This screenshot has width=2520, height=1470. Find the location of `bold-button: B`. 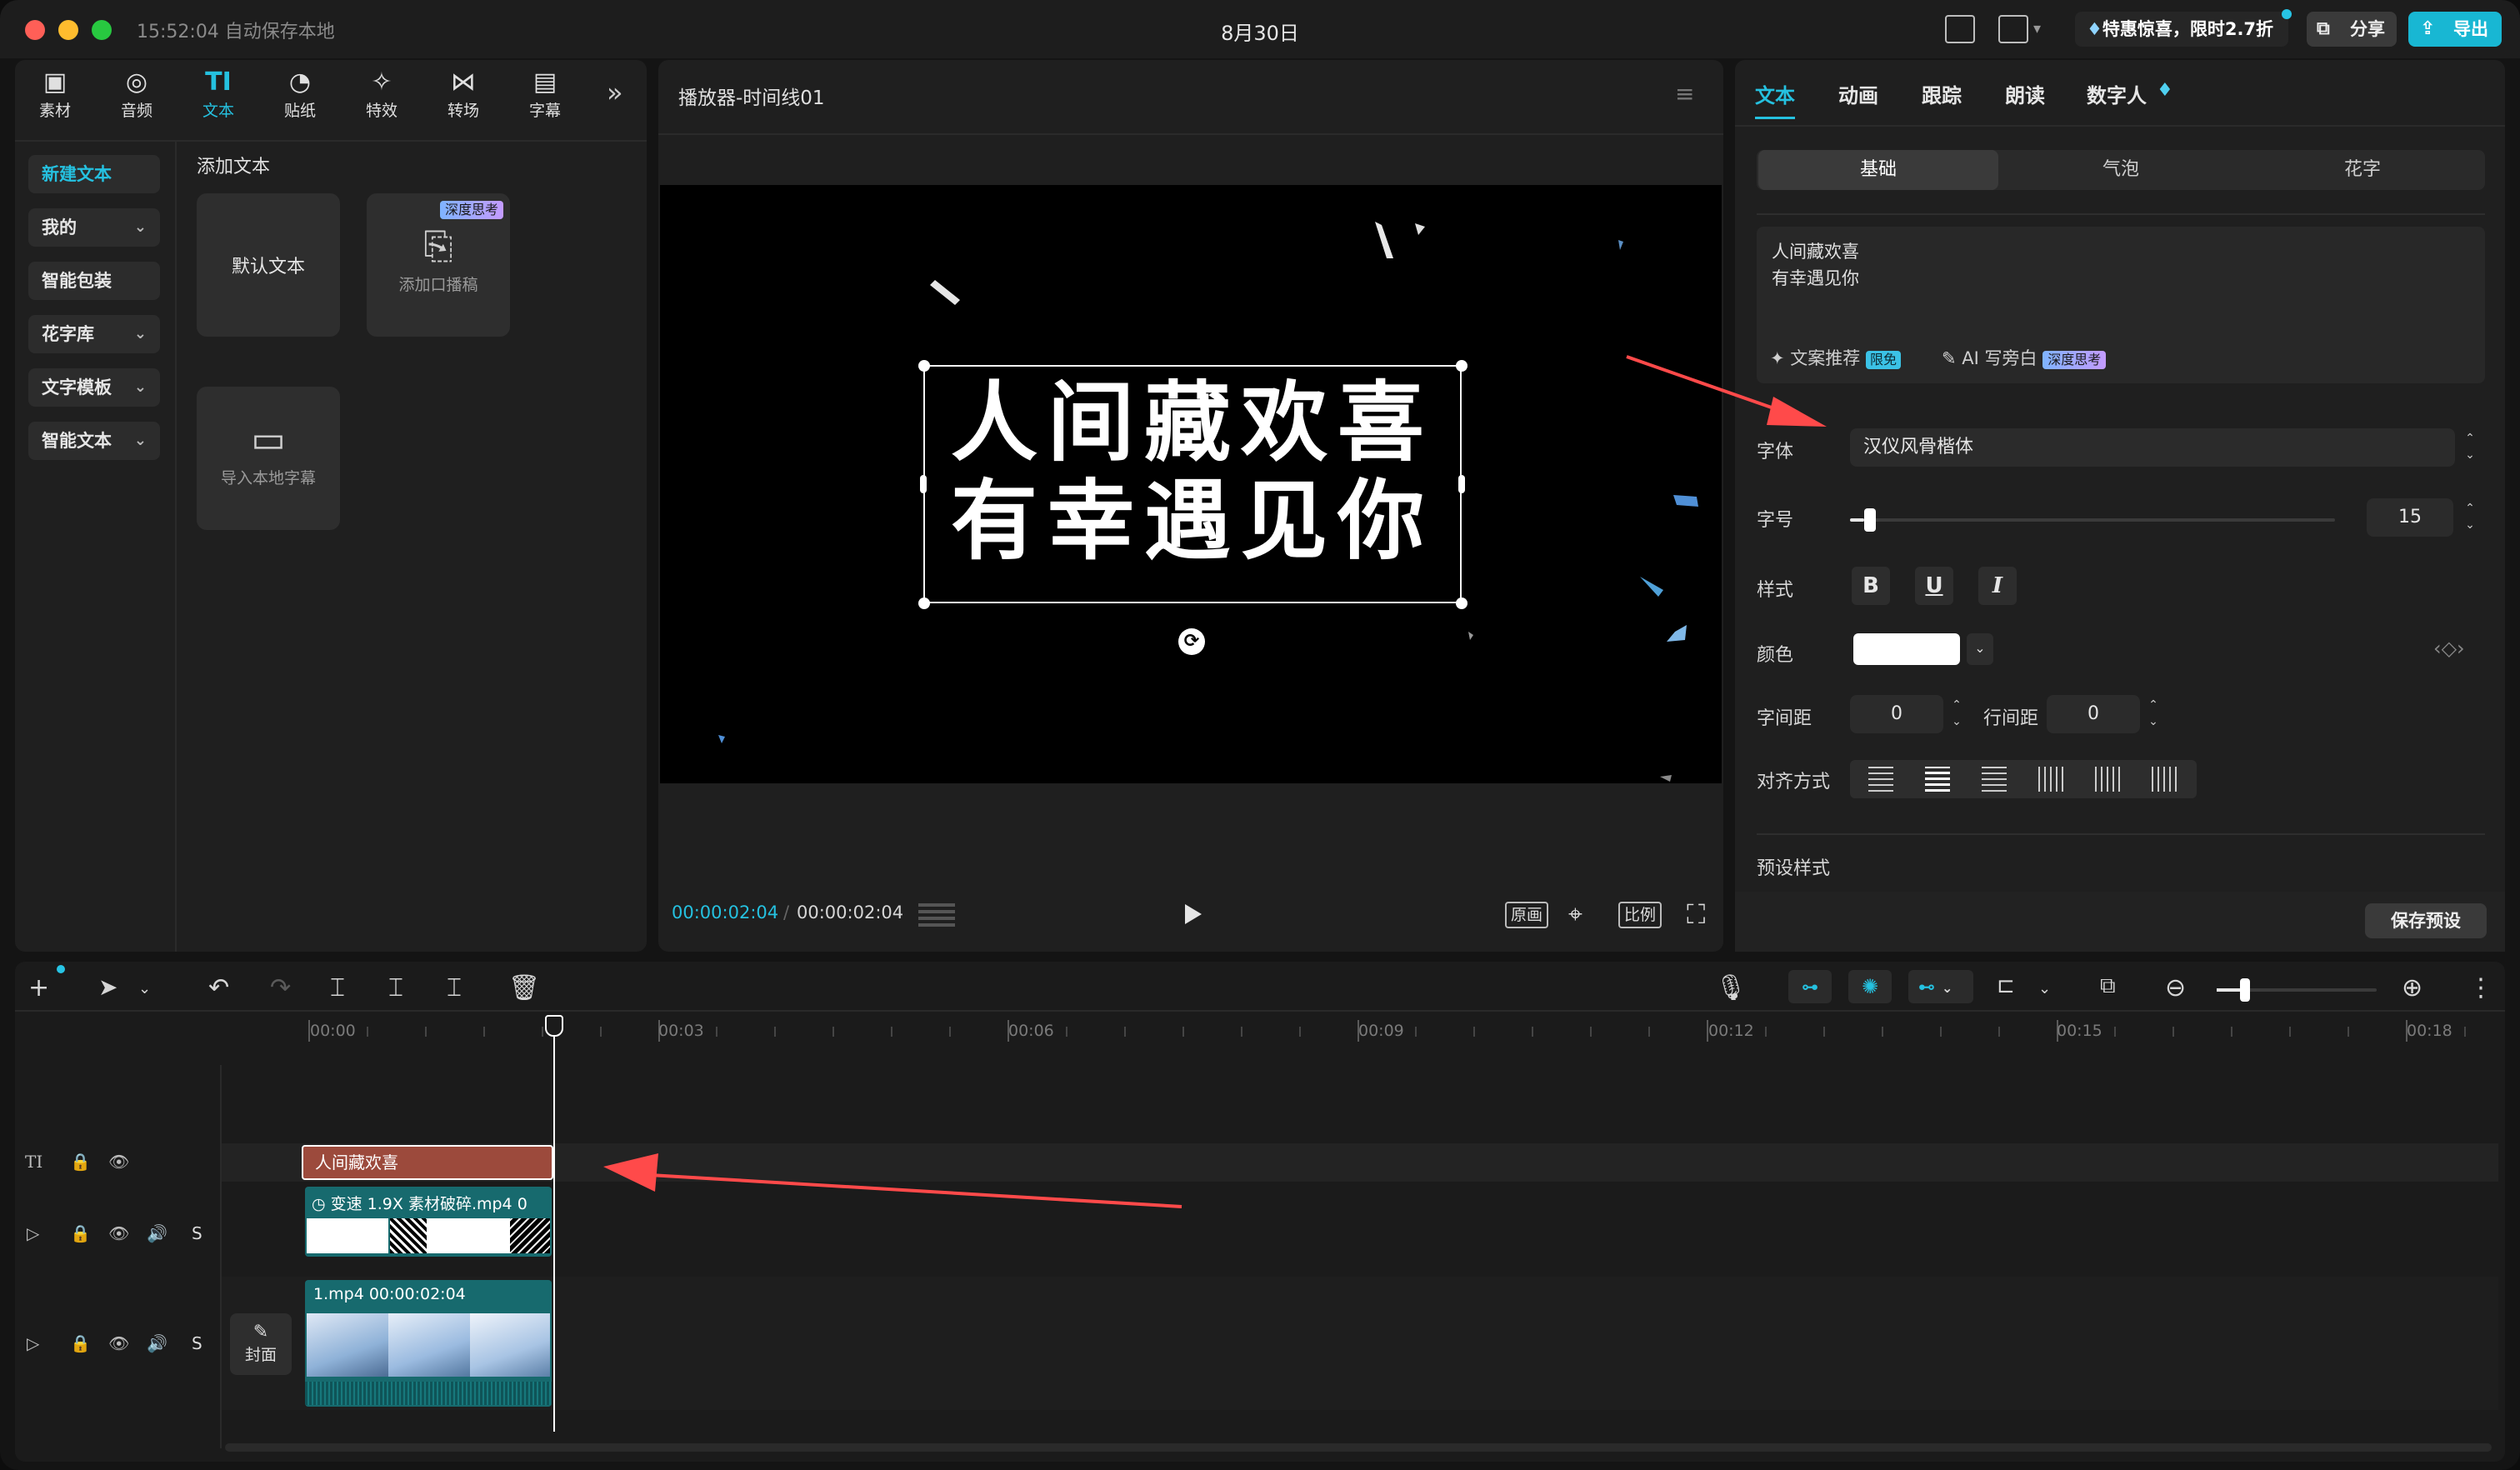

bold-button: B is located at coordinates (1871, 586).